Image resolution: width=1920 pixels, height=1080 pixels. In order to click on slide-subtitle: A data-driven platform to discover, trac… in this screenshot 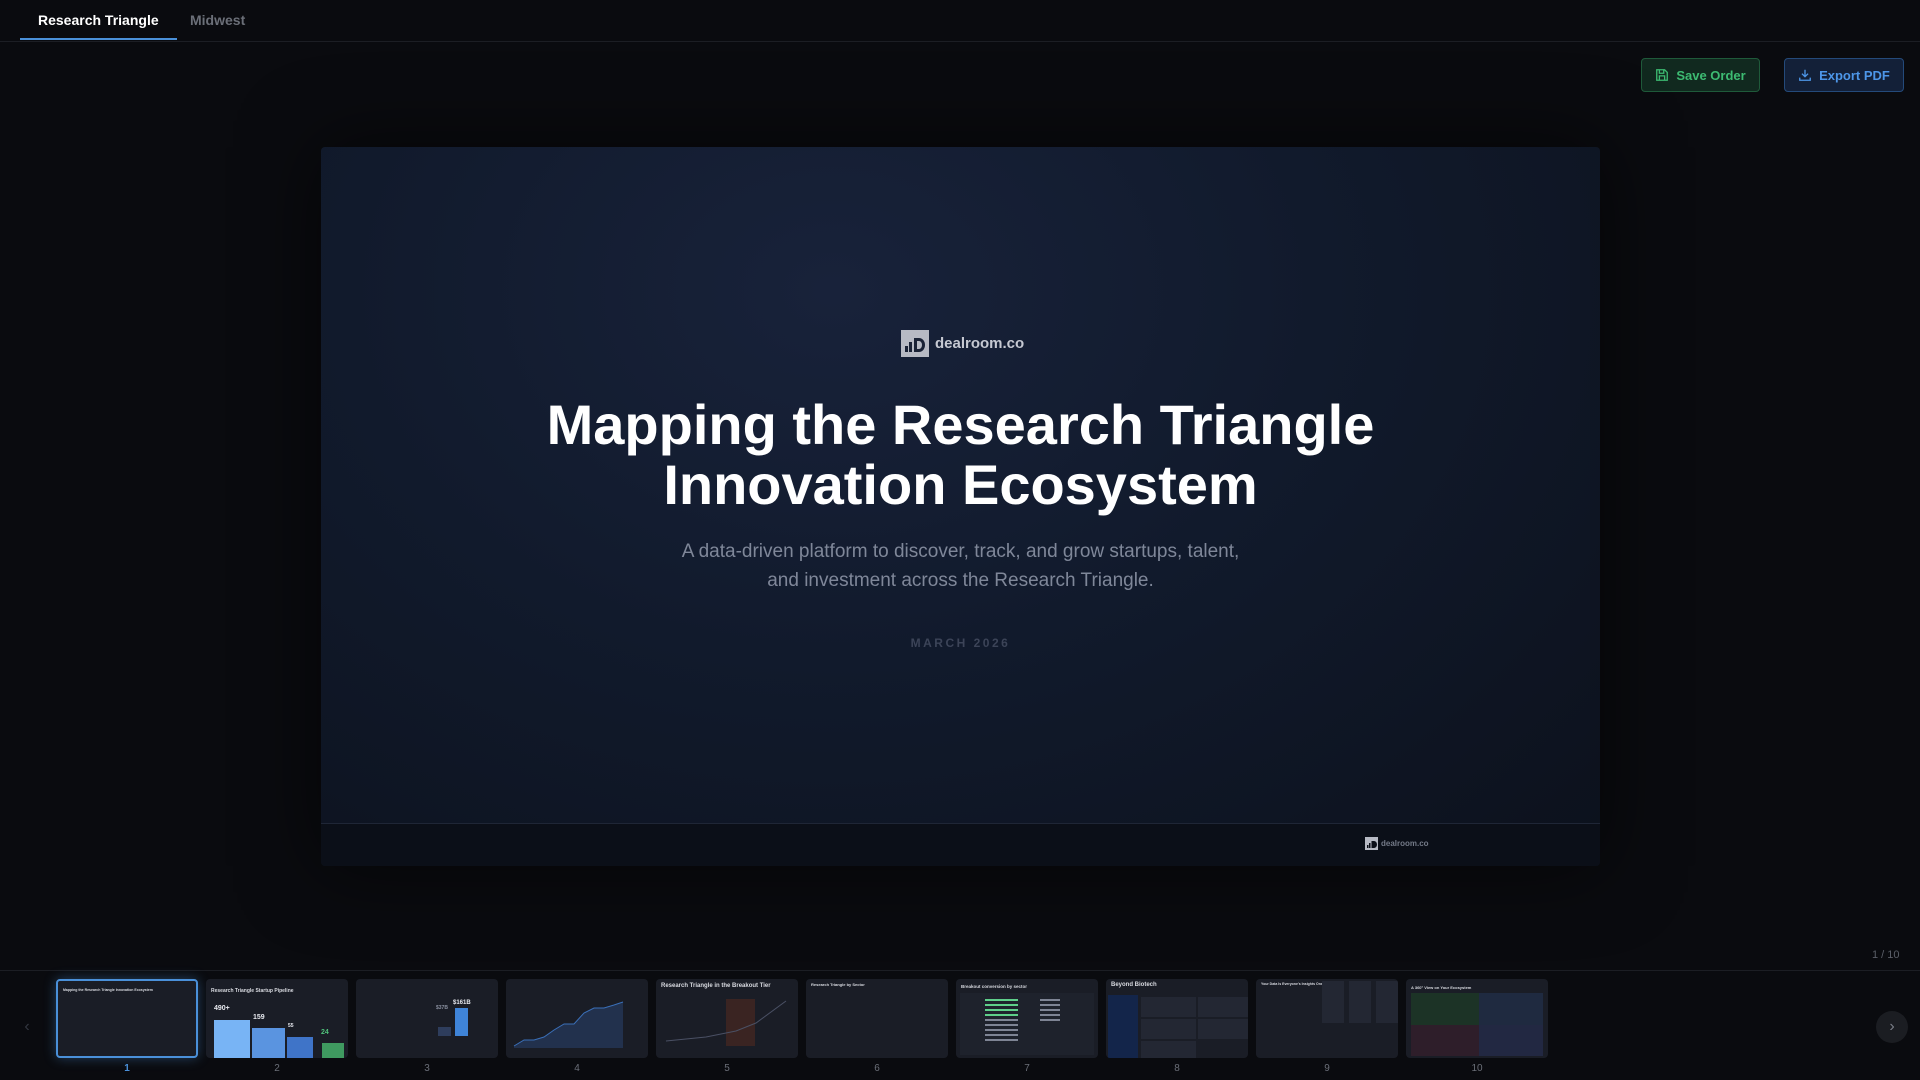, I will do `click(960, 566)`.